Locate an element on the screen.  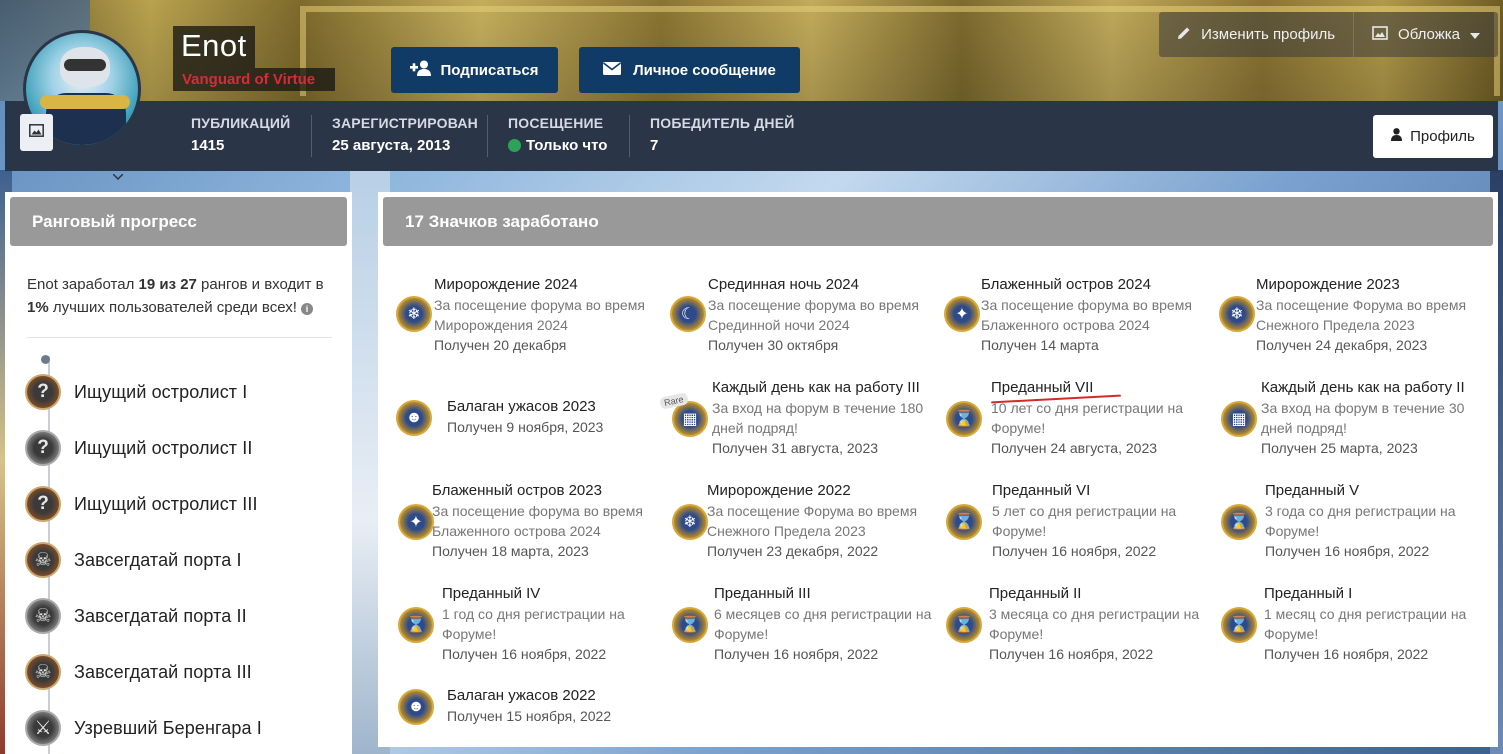
rank-item: ☠ Завсегдатай порта III is located at coordinates (138, 672).